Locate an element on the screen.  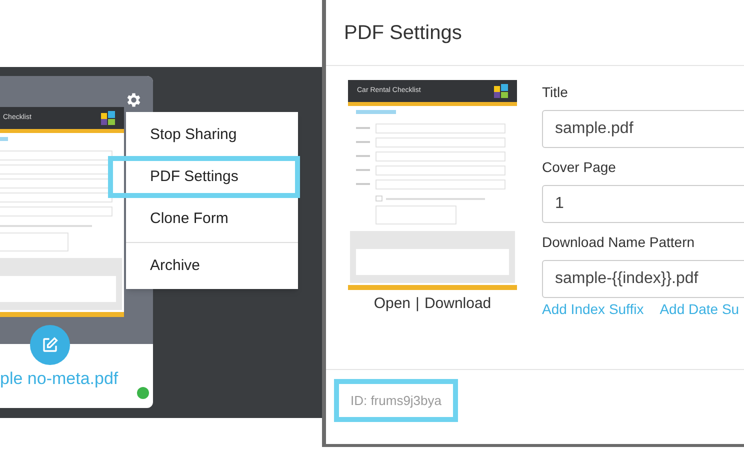
form-id: ID: frums9j3bya is located at coordinates (396, 400).